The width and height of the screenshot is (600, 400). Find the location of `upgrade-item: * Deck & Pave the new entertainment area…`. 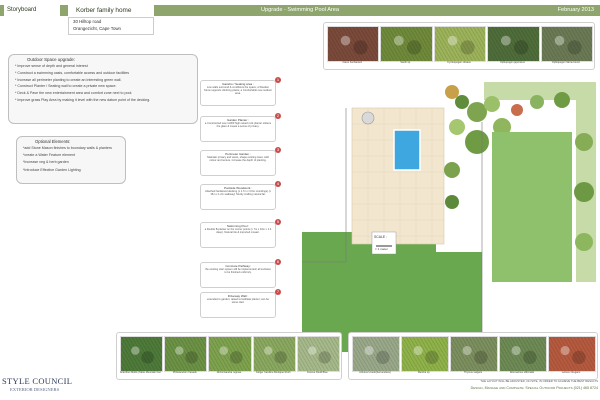

upgrade-item: * Deck & Pave the new entertainment area… is located at coordinates (74, 93).